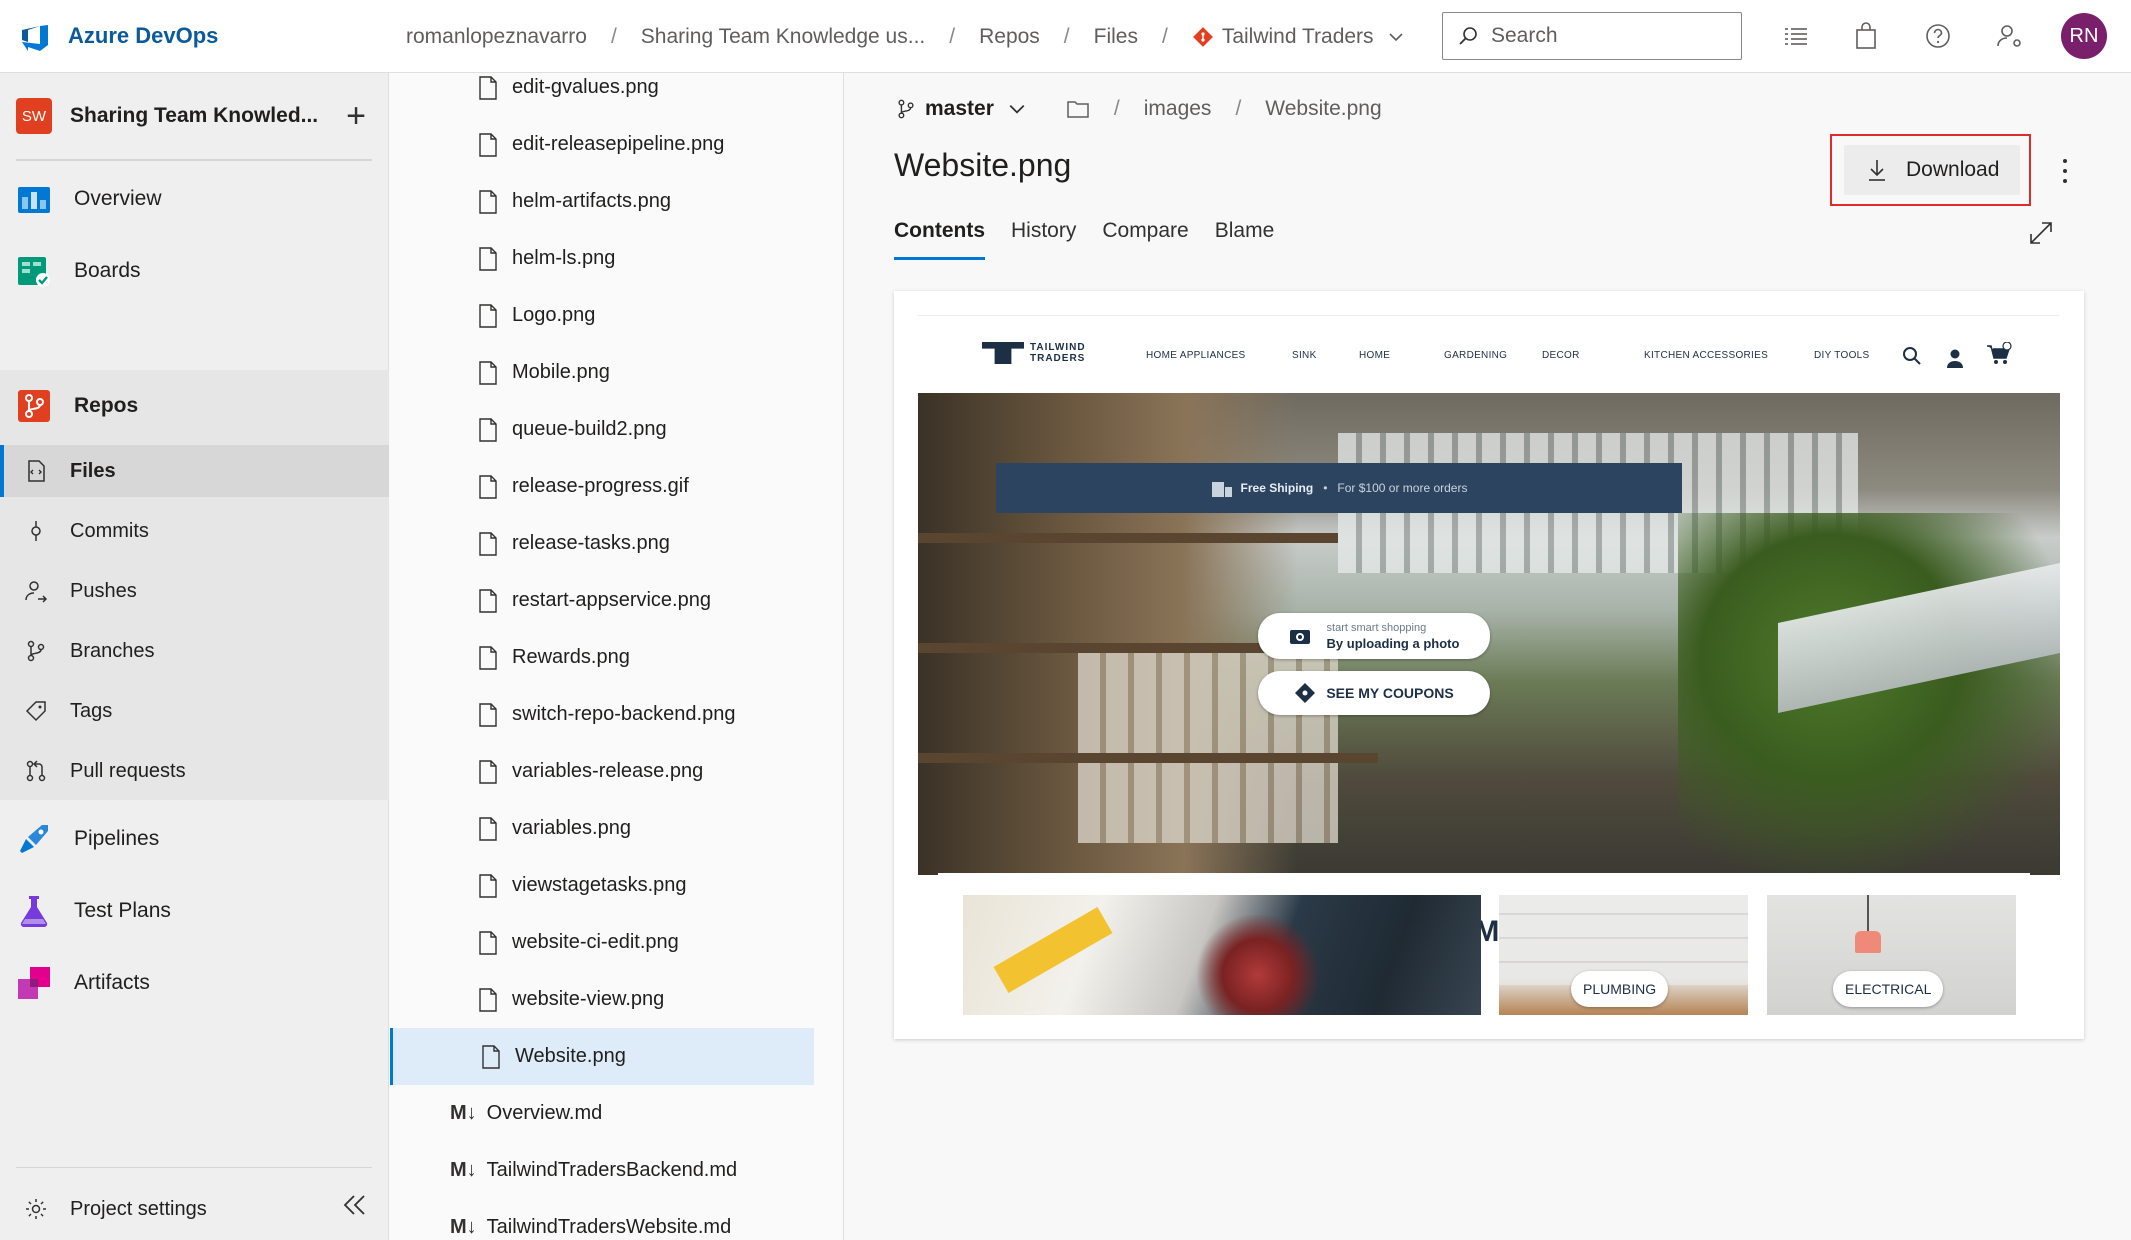 The image size is (2131, 1240). What do you see at coordinates (2010, 36) in the screenshot?
I see `user-settings-button` at bounding box center [2010, 36].